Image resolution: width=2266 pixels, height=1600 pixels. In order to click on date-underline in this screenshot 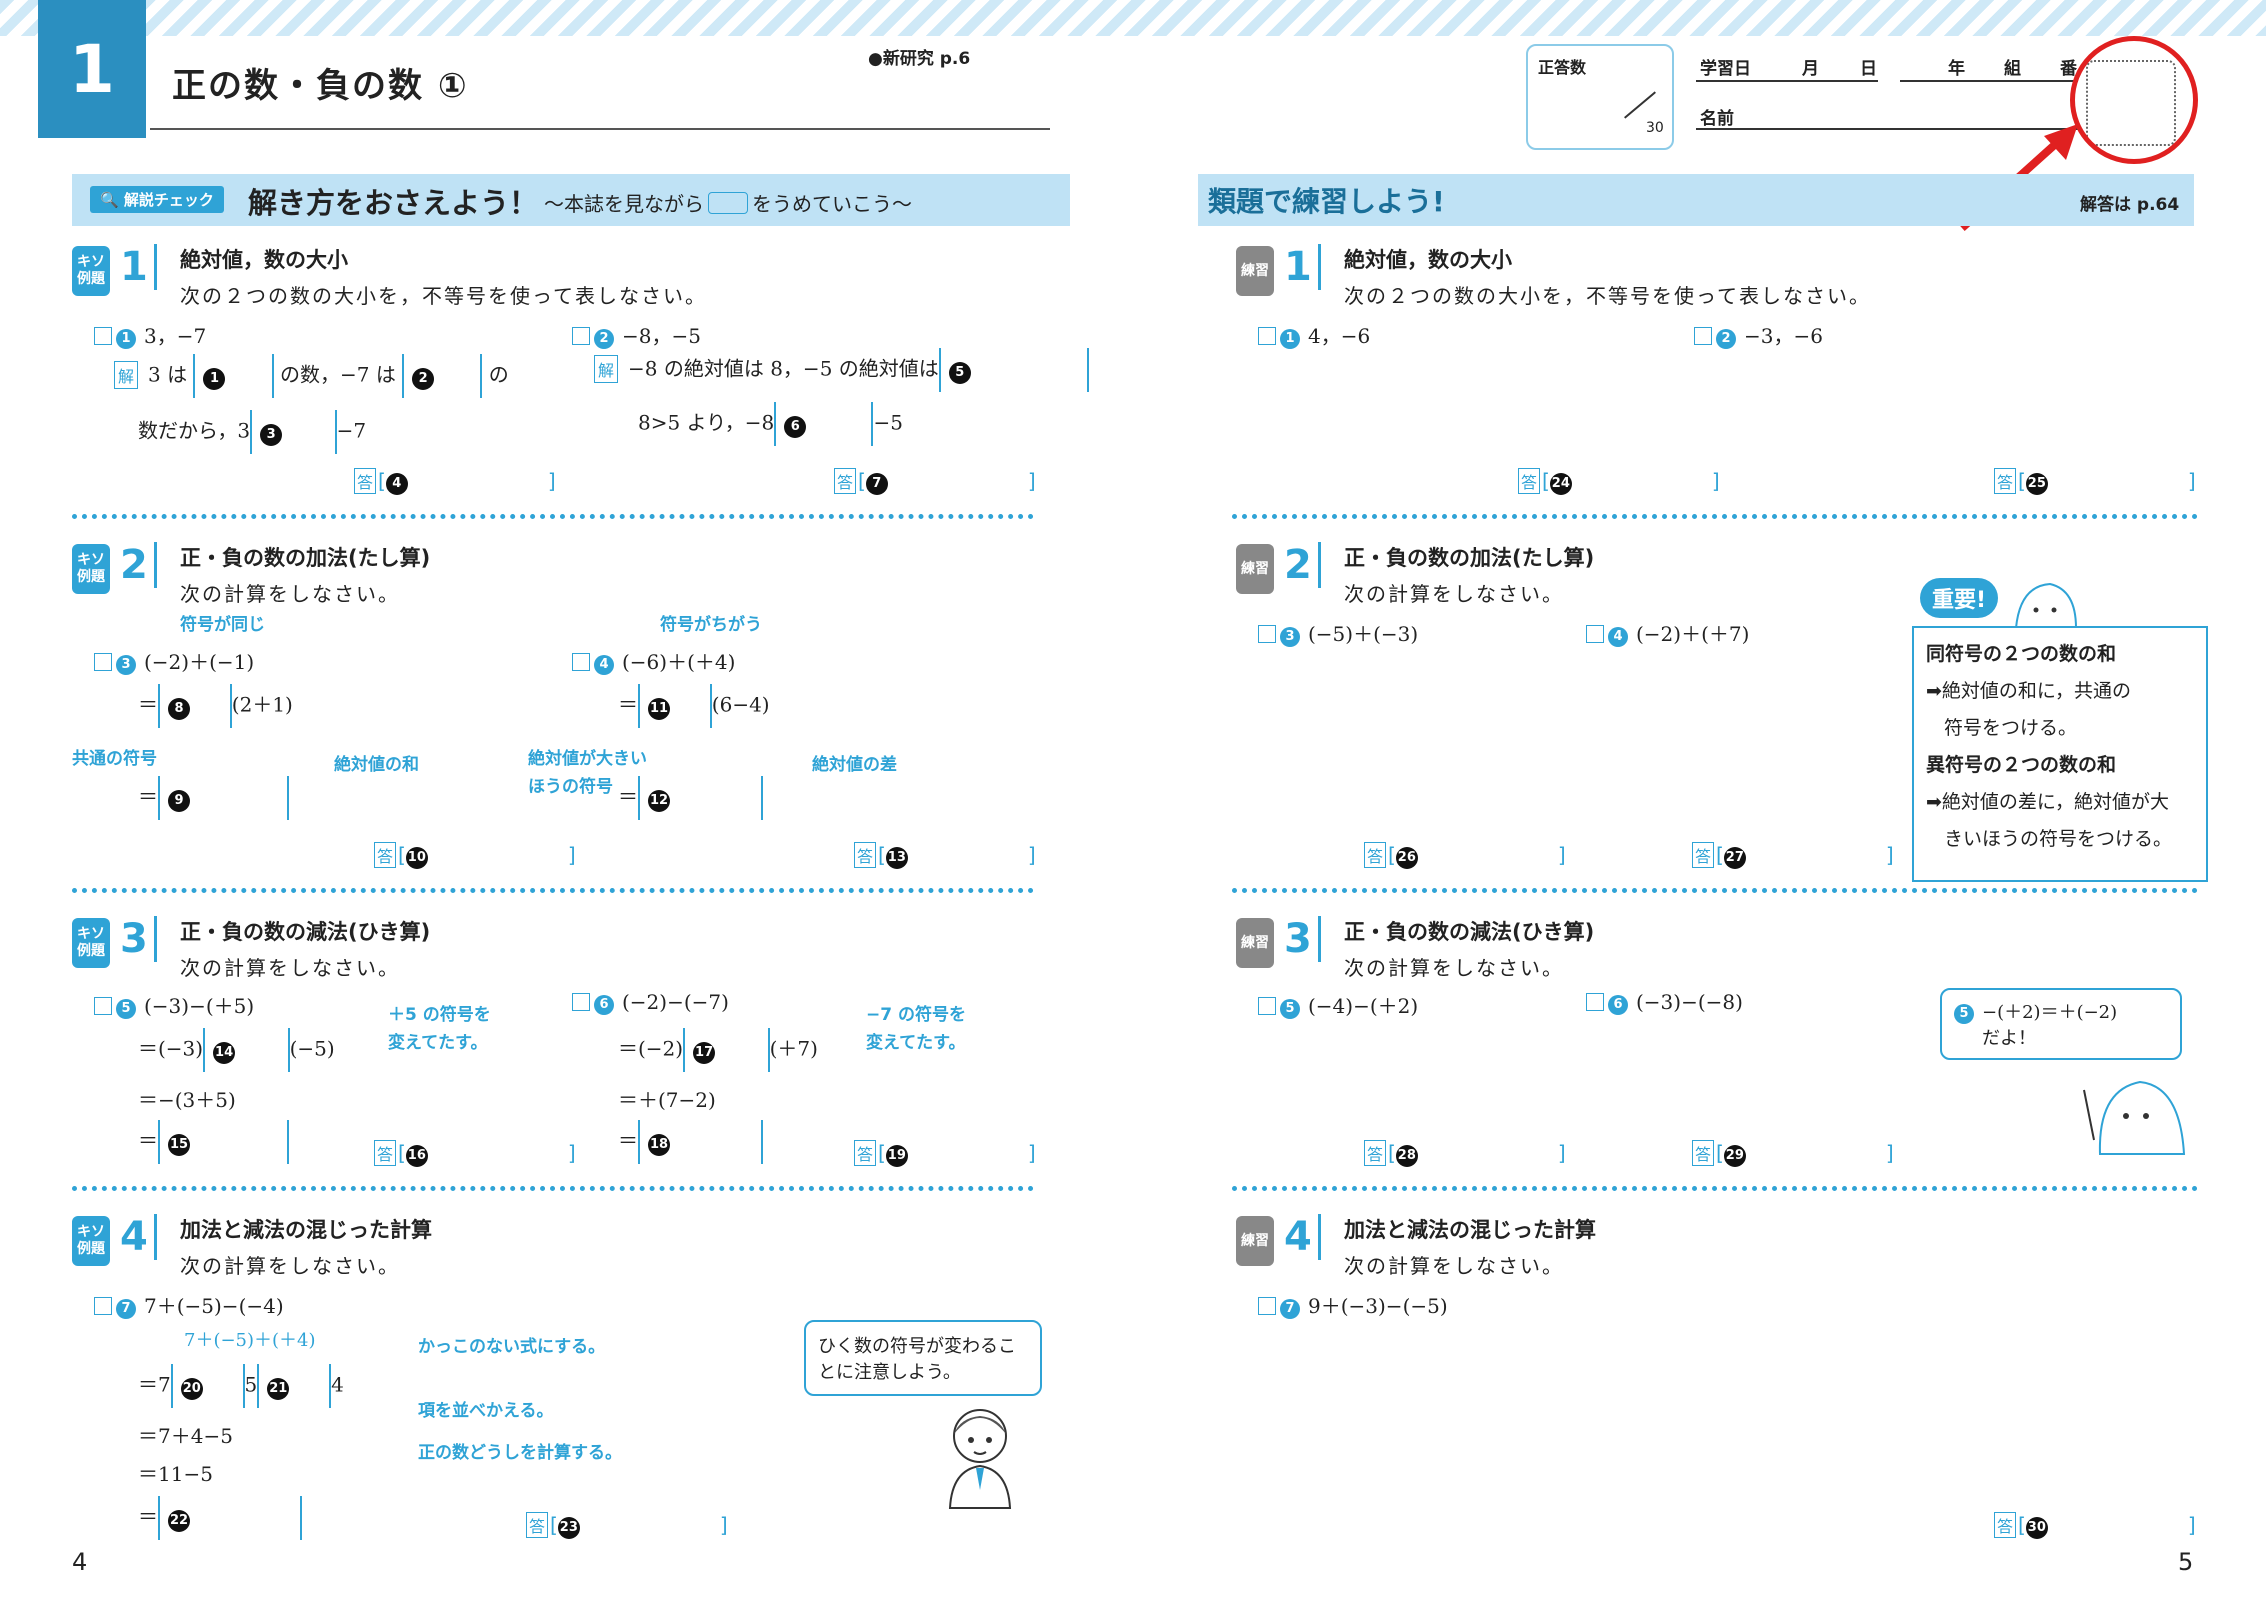, I will do `click(1787, 81)`.